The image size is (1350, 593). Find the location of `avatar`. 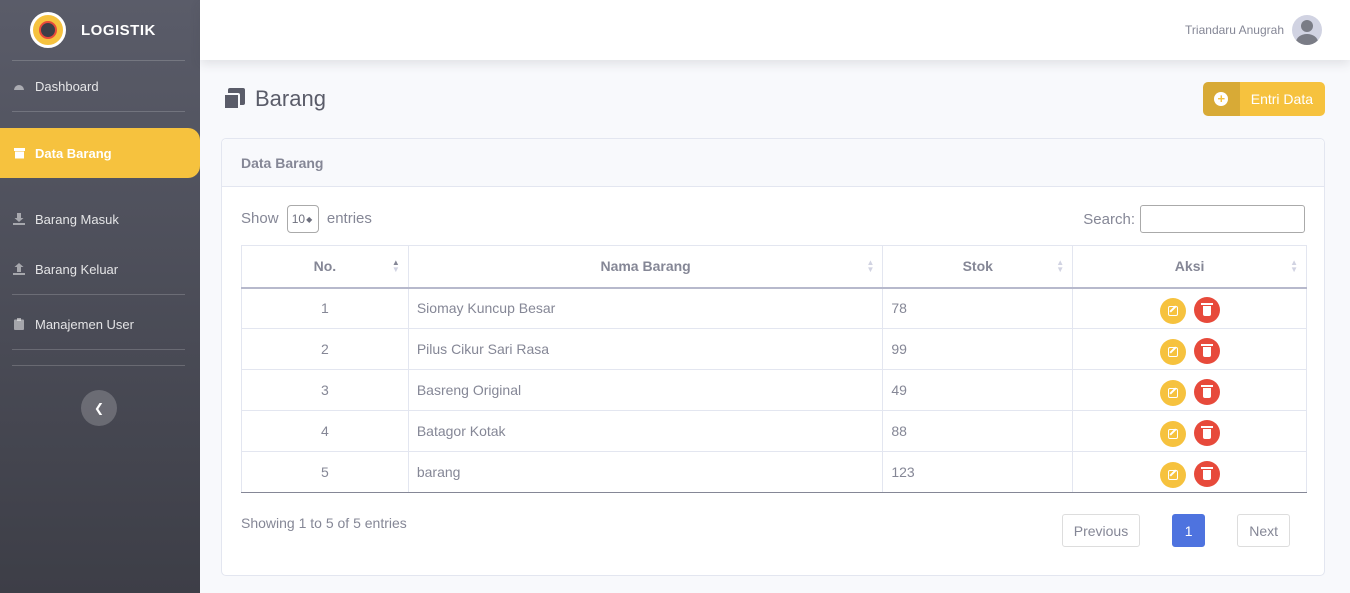

avatar is located at coordinates (1307, 30).